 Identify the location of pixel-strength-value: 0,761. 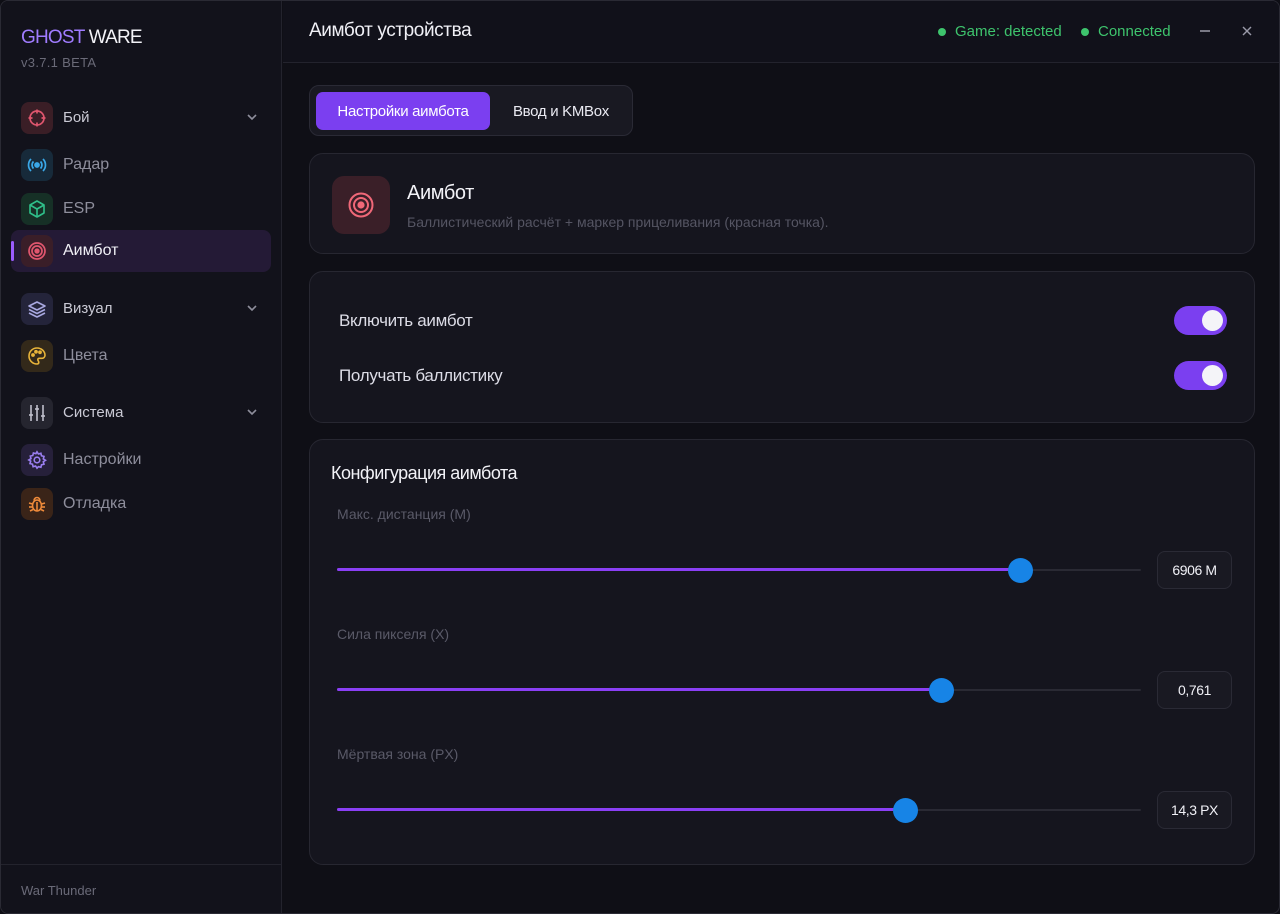
(1194, 690).